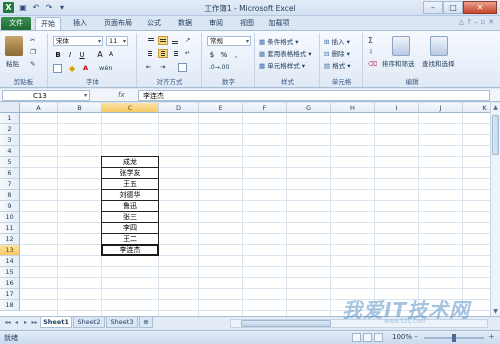  What do you see at coordinates (282, 65) in the screenshot?
I see `cell-styles-button: ▦ 单元格样式 ▾` at bounding box center [282, 65].